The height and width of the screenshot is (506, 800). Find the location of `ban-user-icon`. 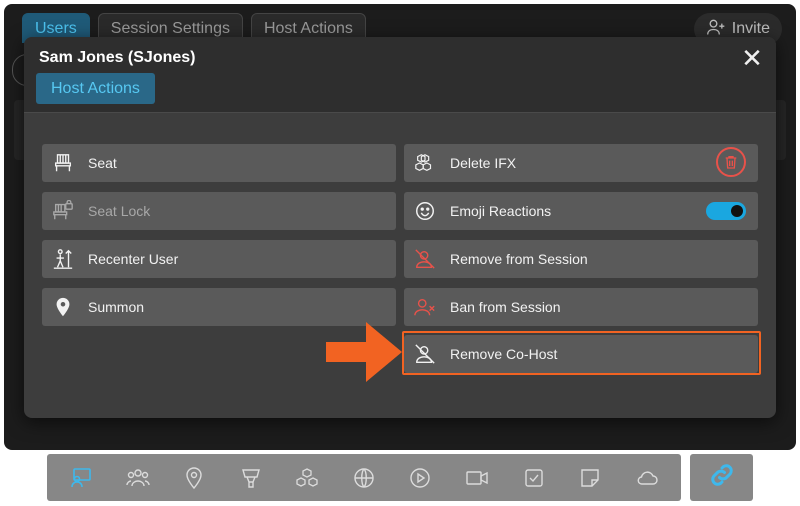

ban-user-icon is located at coordinates (425, 307).